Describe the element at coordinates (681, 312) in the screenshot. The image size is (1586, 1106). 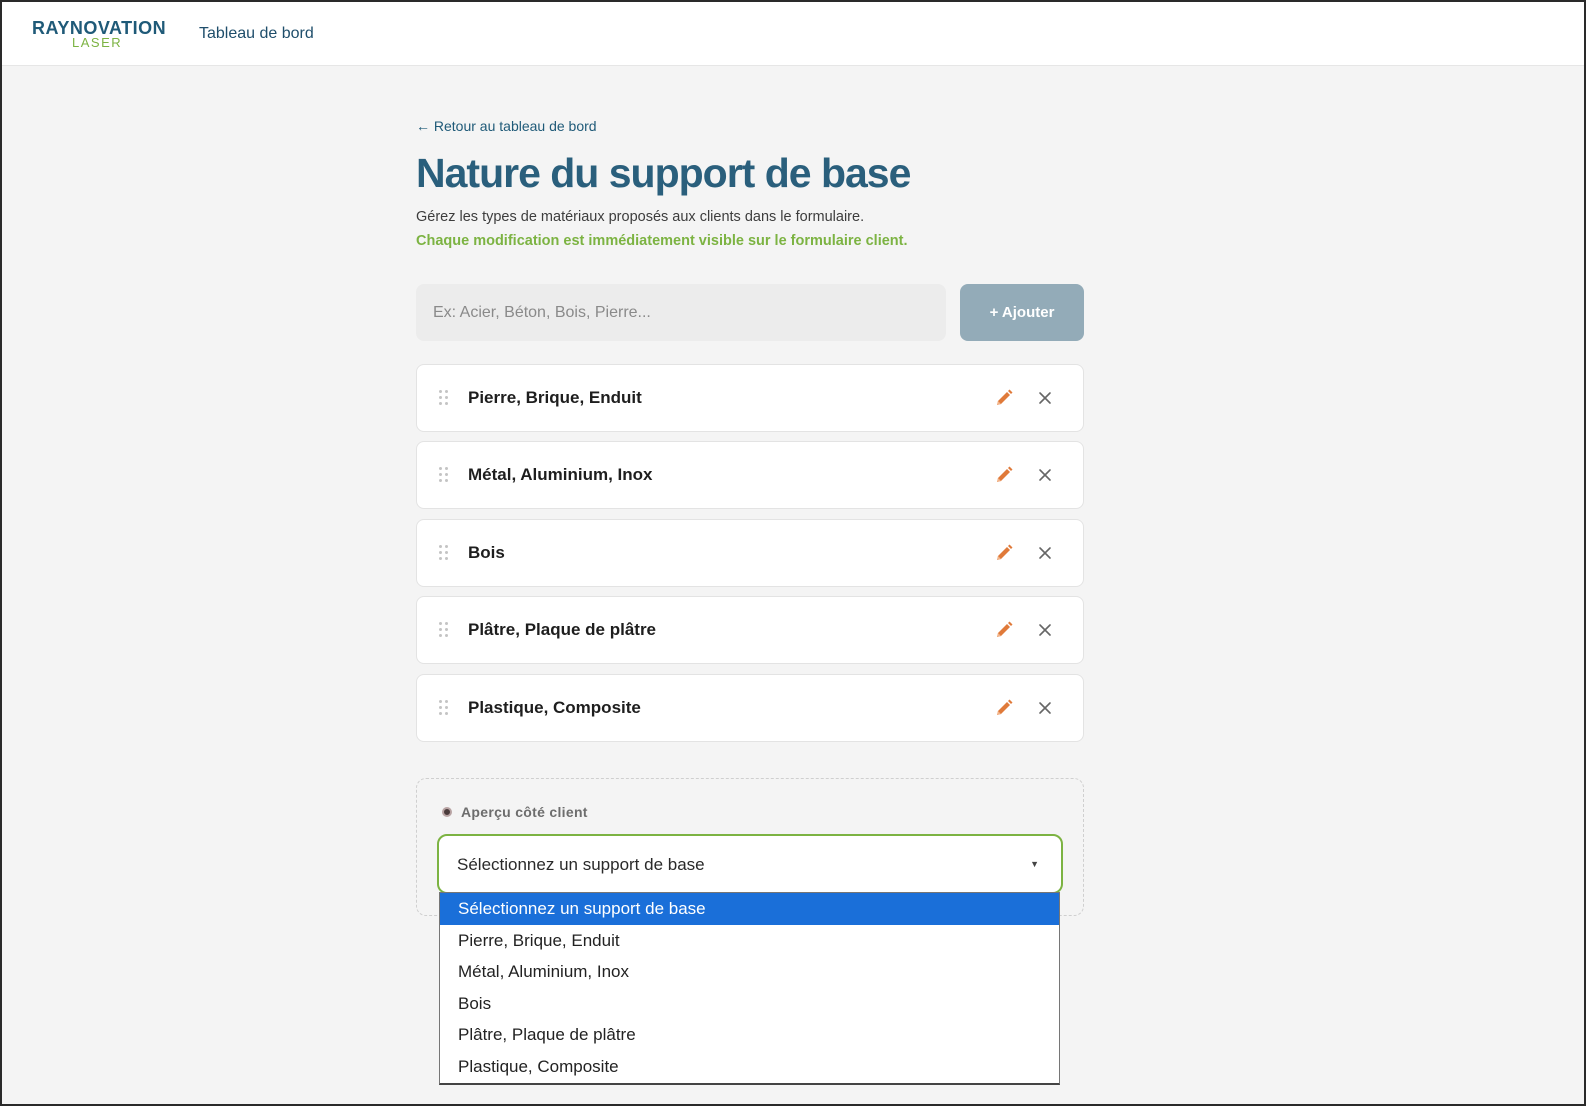
I see `material-name-input` at that location.